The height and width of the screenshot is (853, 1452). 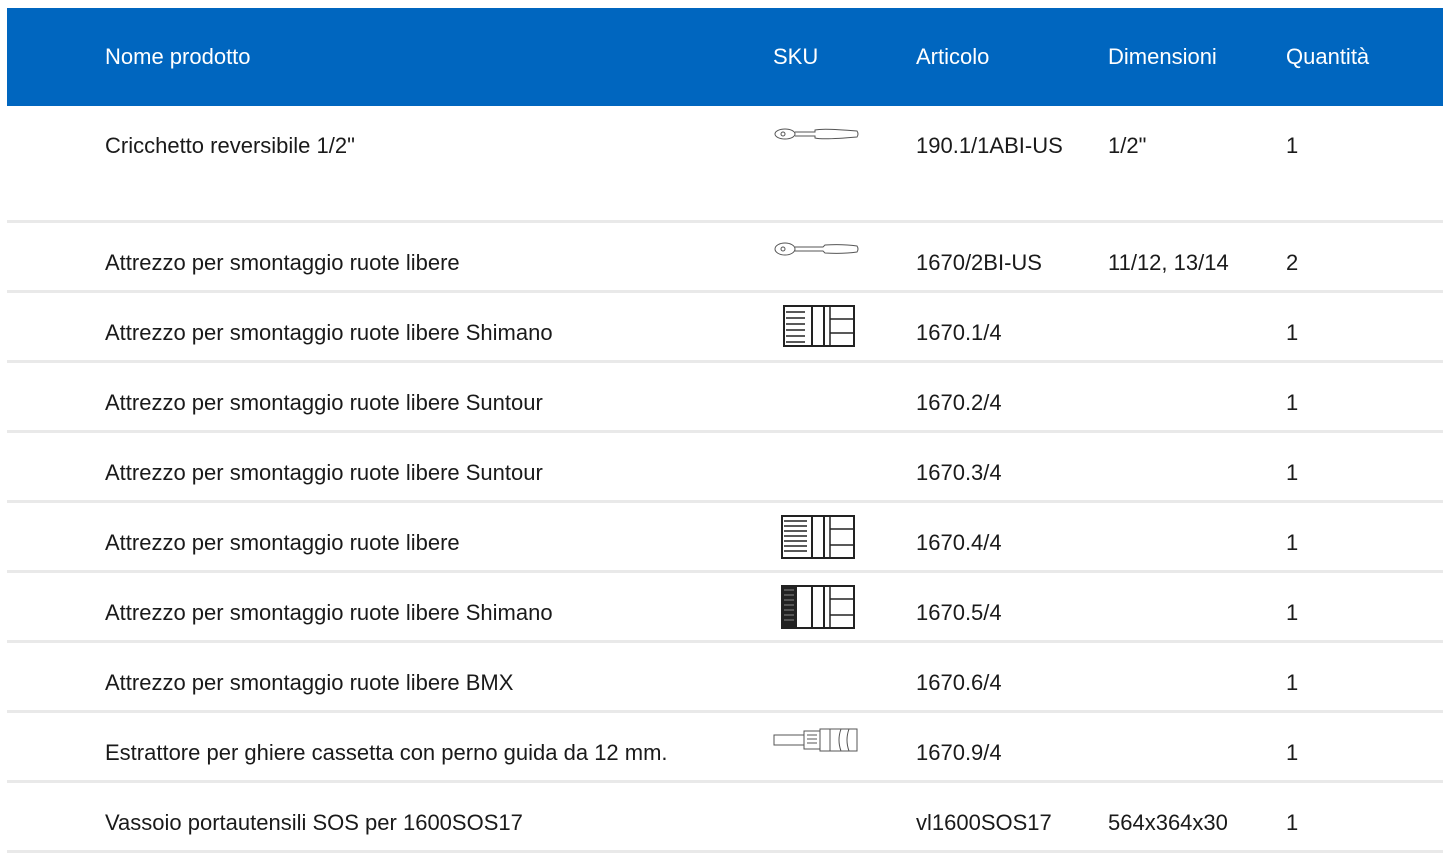 What do you see at coordinates (818, 606) in the screenshot?
I see `splined-socket-dark-icon` at bounding box center [818, 606].